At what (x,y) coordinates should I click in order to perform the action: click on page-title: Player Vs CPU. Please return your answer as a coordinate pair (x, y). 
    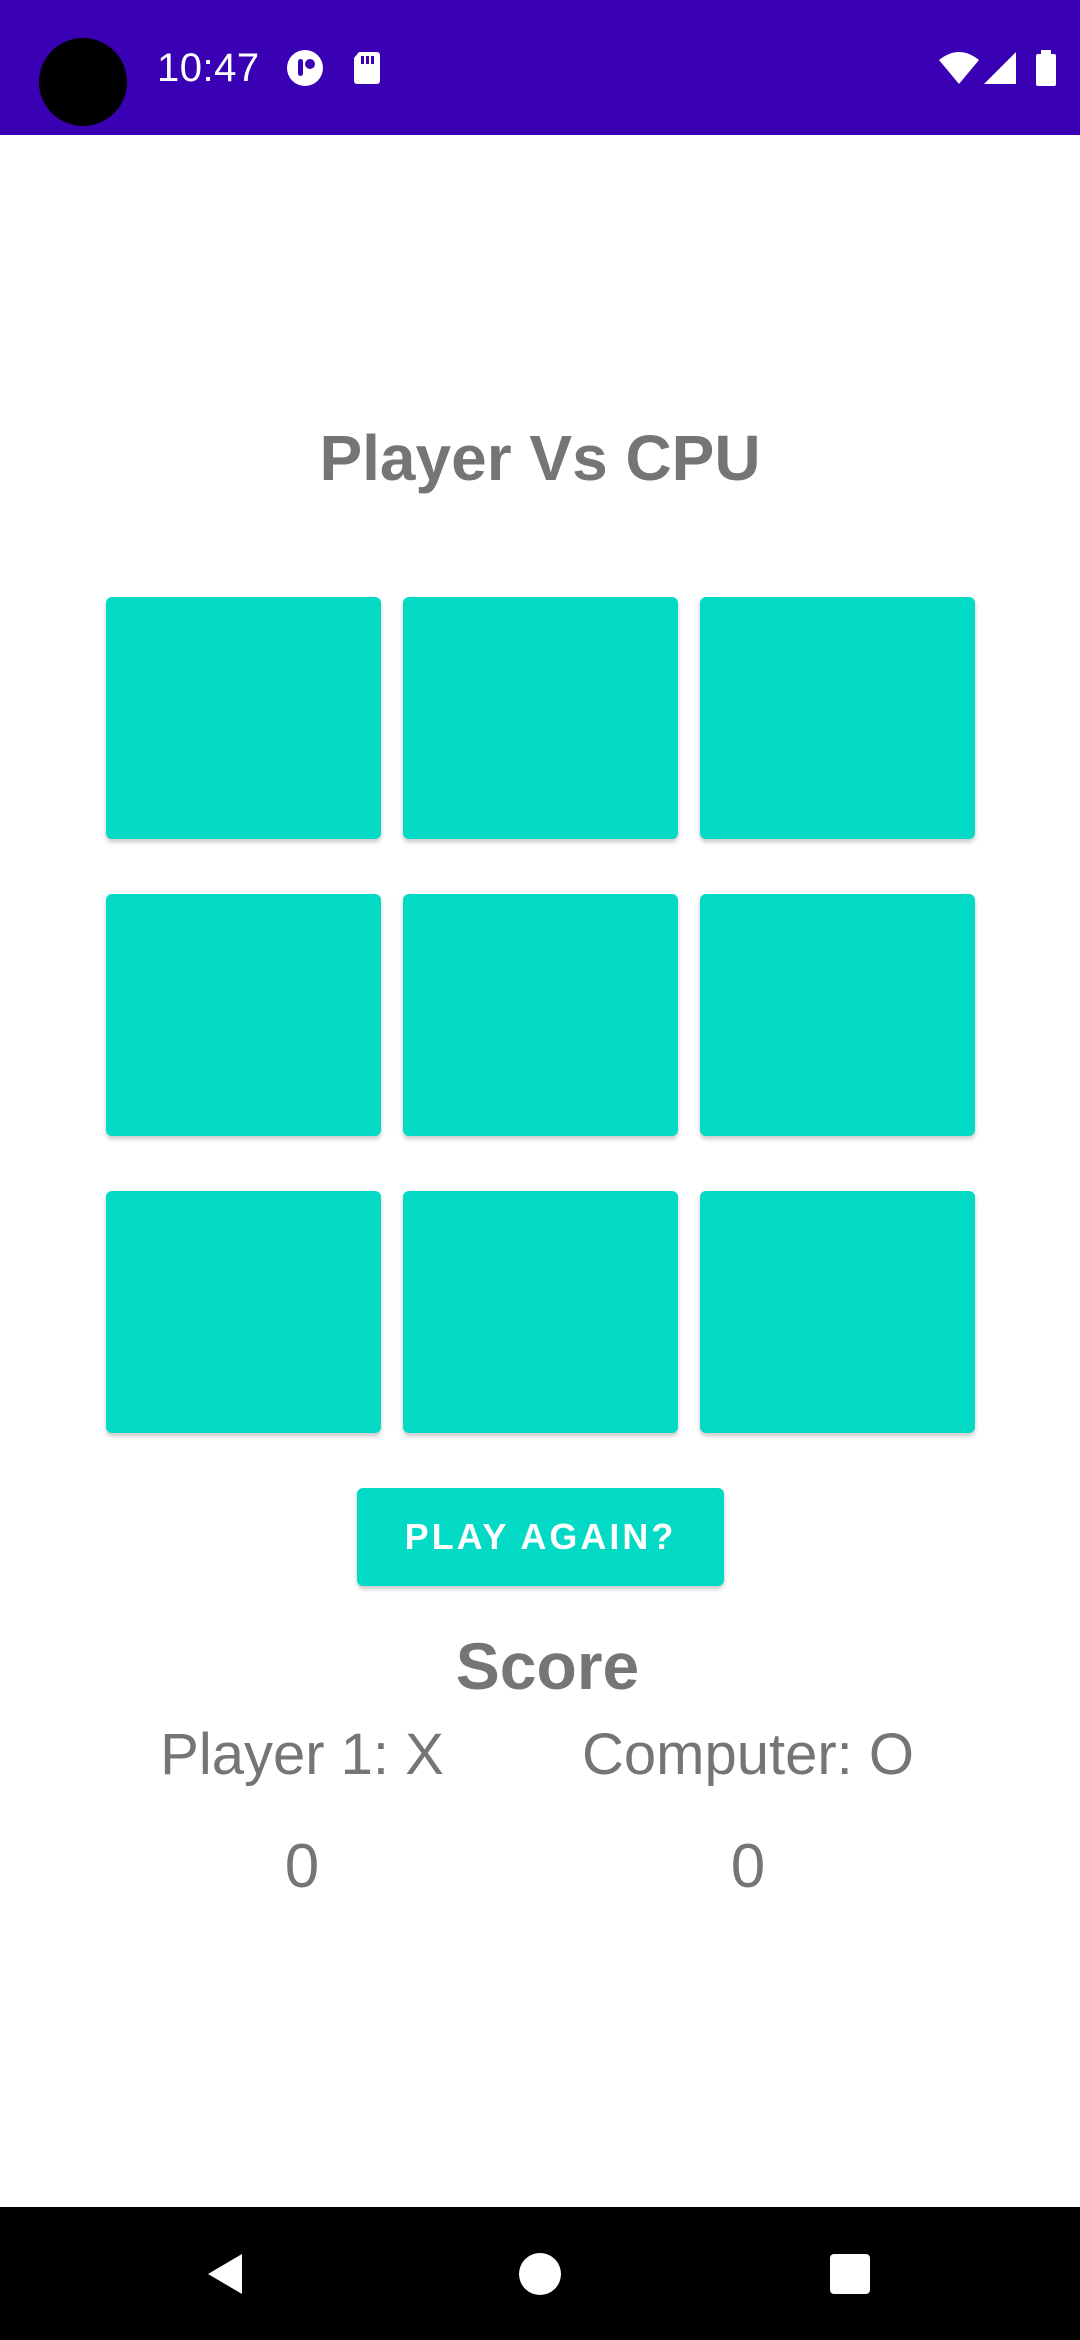
    Looking at the image, I should click on (540, 458).